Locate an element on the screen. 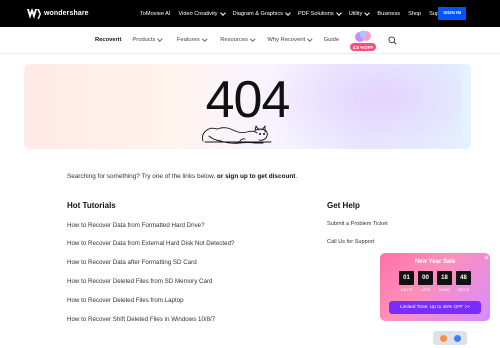 This screenshot has height=348, width=500. discount-promo-badge: 4.5 %OFF is located at coordinates (363, 41).